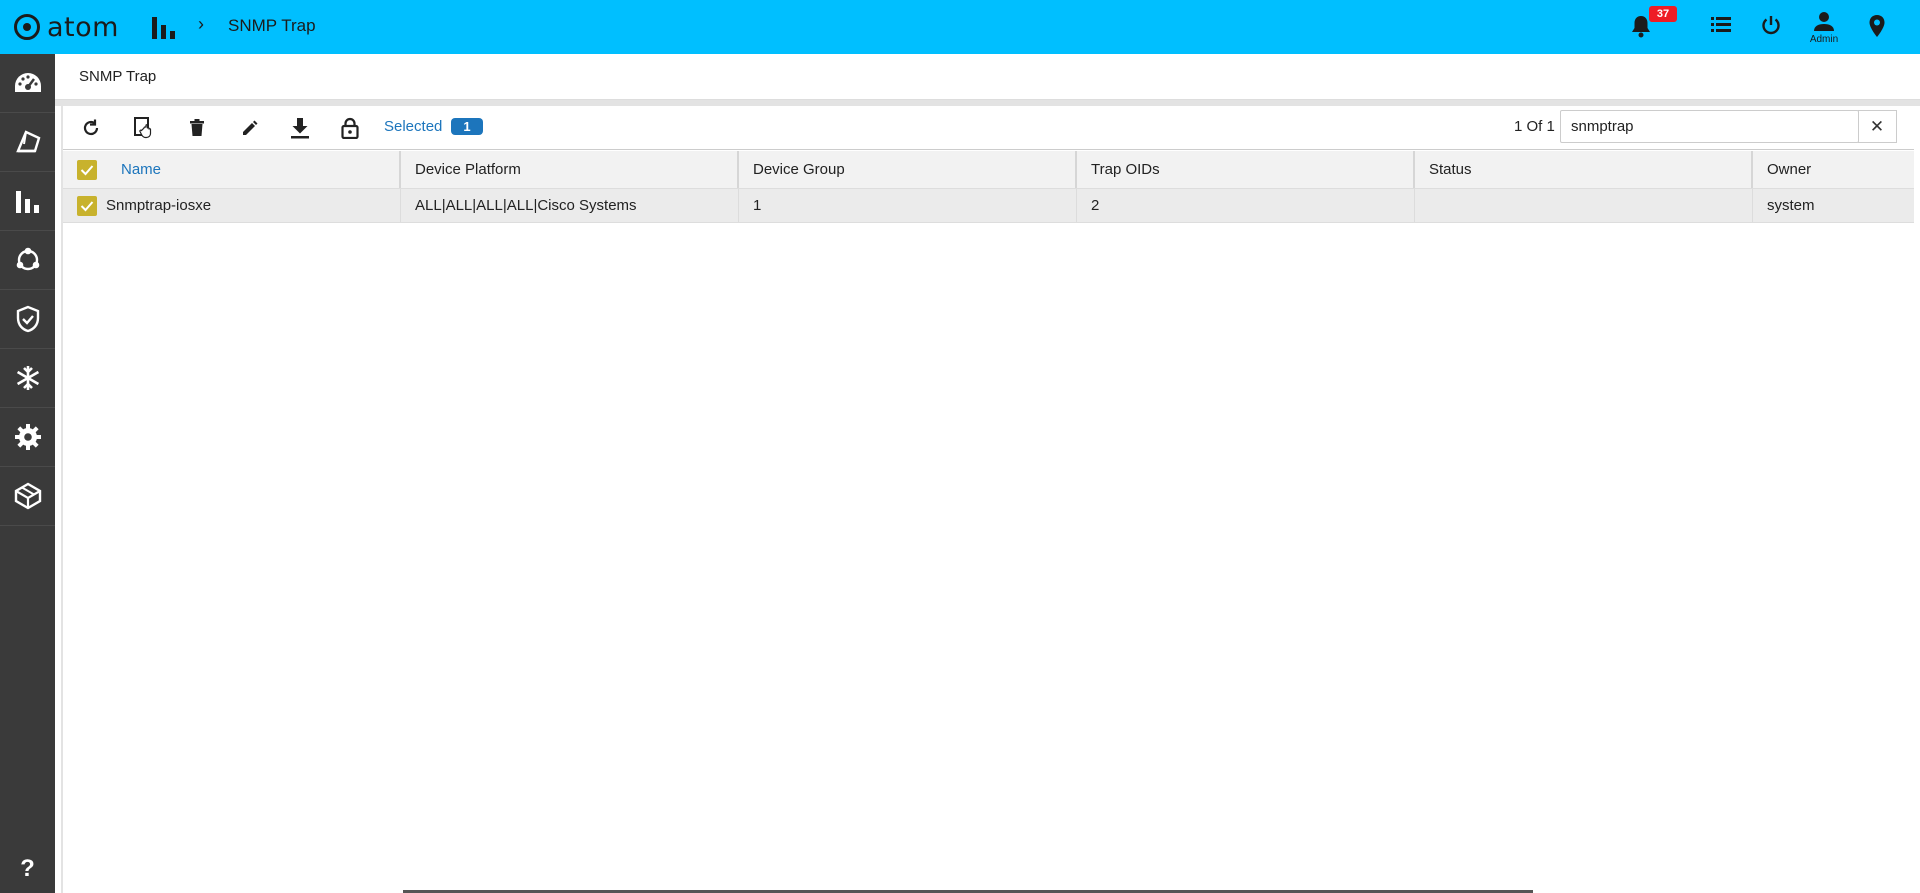 This screenshot has width=1920, height=893. I want to click on pagination-info: 1 Of 1, so click(1534, 126).